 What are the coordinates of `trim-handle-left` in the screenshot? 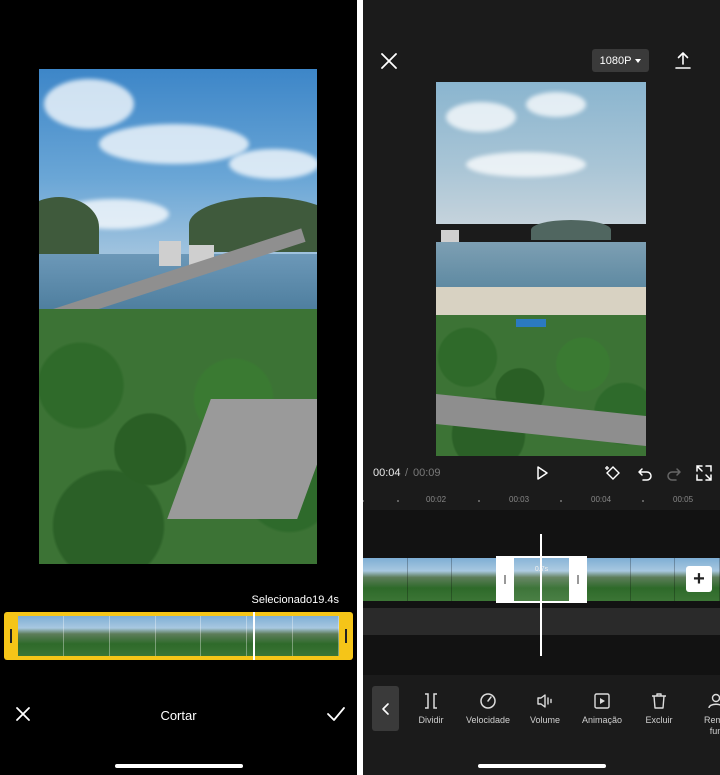 It's located at (11, 636).